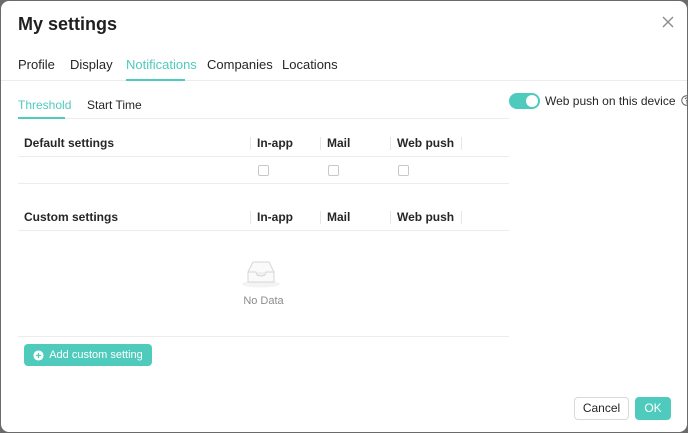 The height and width of the screenshot is (433, 688). I want to click on no-data-text: No Data, so click(263, 301).